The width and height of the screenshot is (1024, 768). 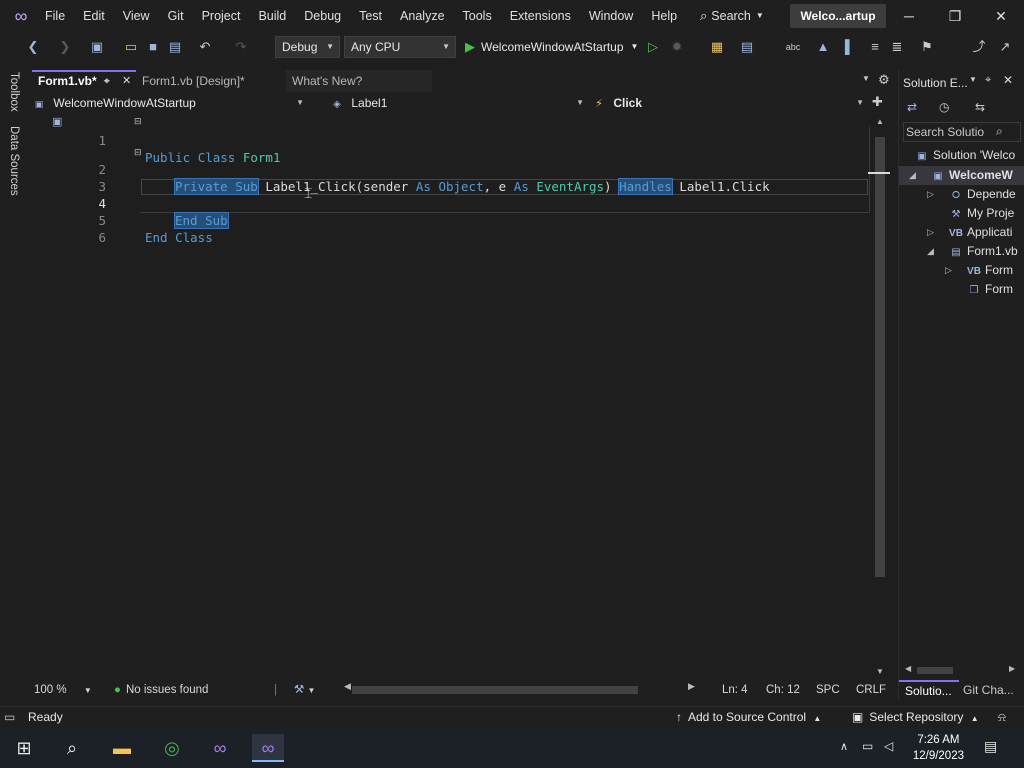 I want to click on scroll-right-icon: ▶, so click(x=691, y=686).